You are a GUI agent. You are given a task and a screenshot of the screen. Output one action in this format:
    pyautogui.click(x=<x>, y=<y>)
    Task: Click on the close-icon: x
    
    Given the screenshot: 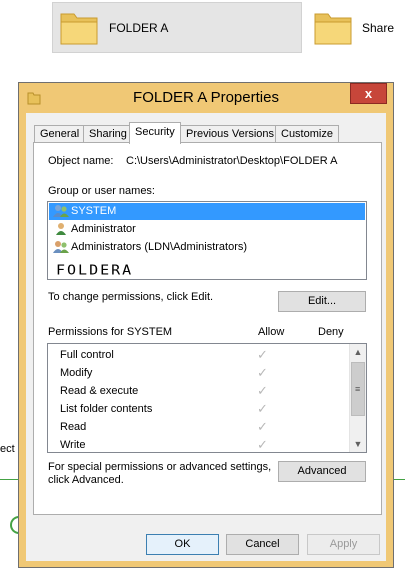 What is the action you would take?
    pyautogui.click(x=368, y=93)
    